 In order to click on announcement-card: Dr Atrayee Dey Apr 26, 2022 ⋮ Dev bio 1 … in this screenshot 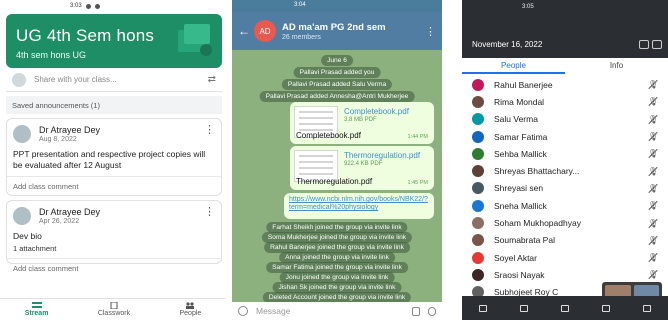, I will do `click(114, 236)`.